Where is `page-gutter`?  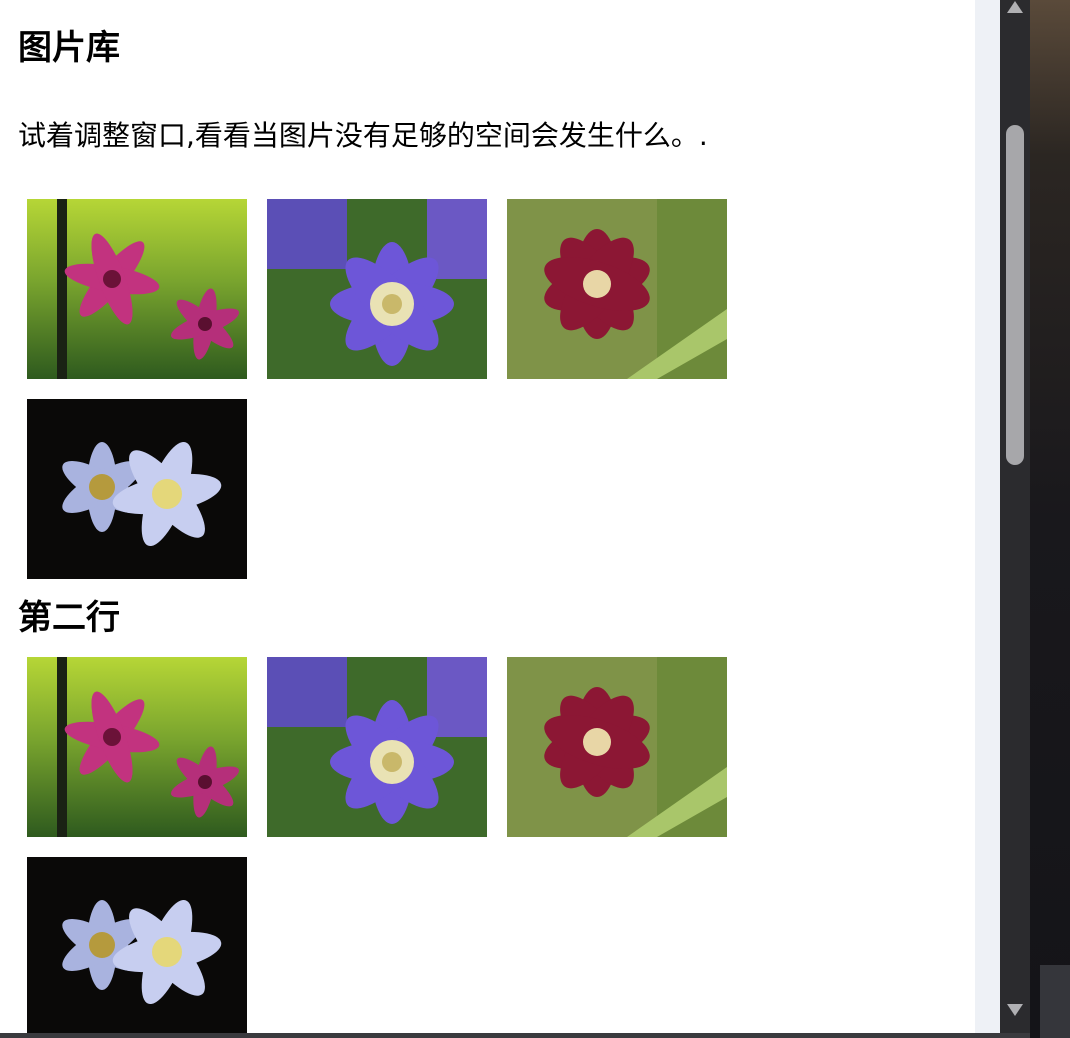
page-gutter is located at coordinates (987, 516).